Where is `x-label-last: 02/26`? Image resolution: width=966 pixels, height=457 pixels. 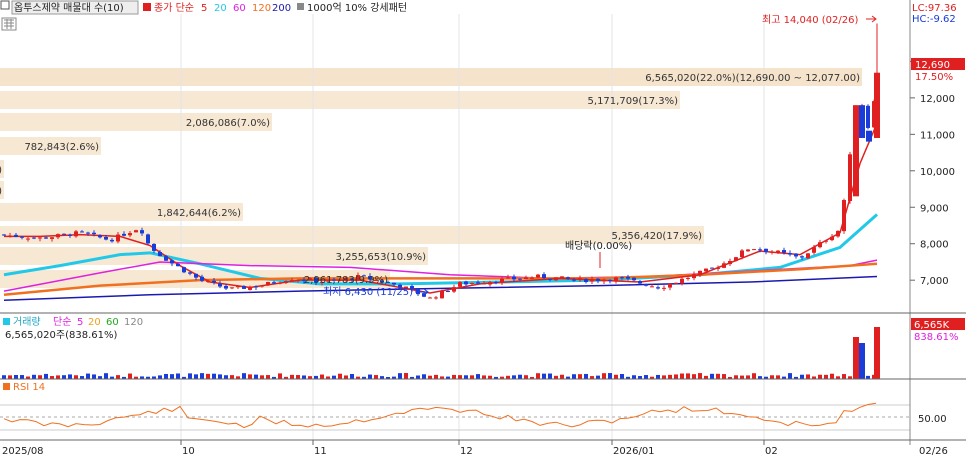
x-label-last: 02/26 is located at coordinates (933, 451).